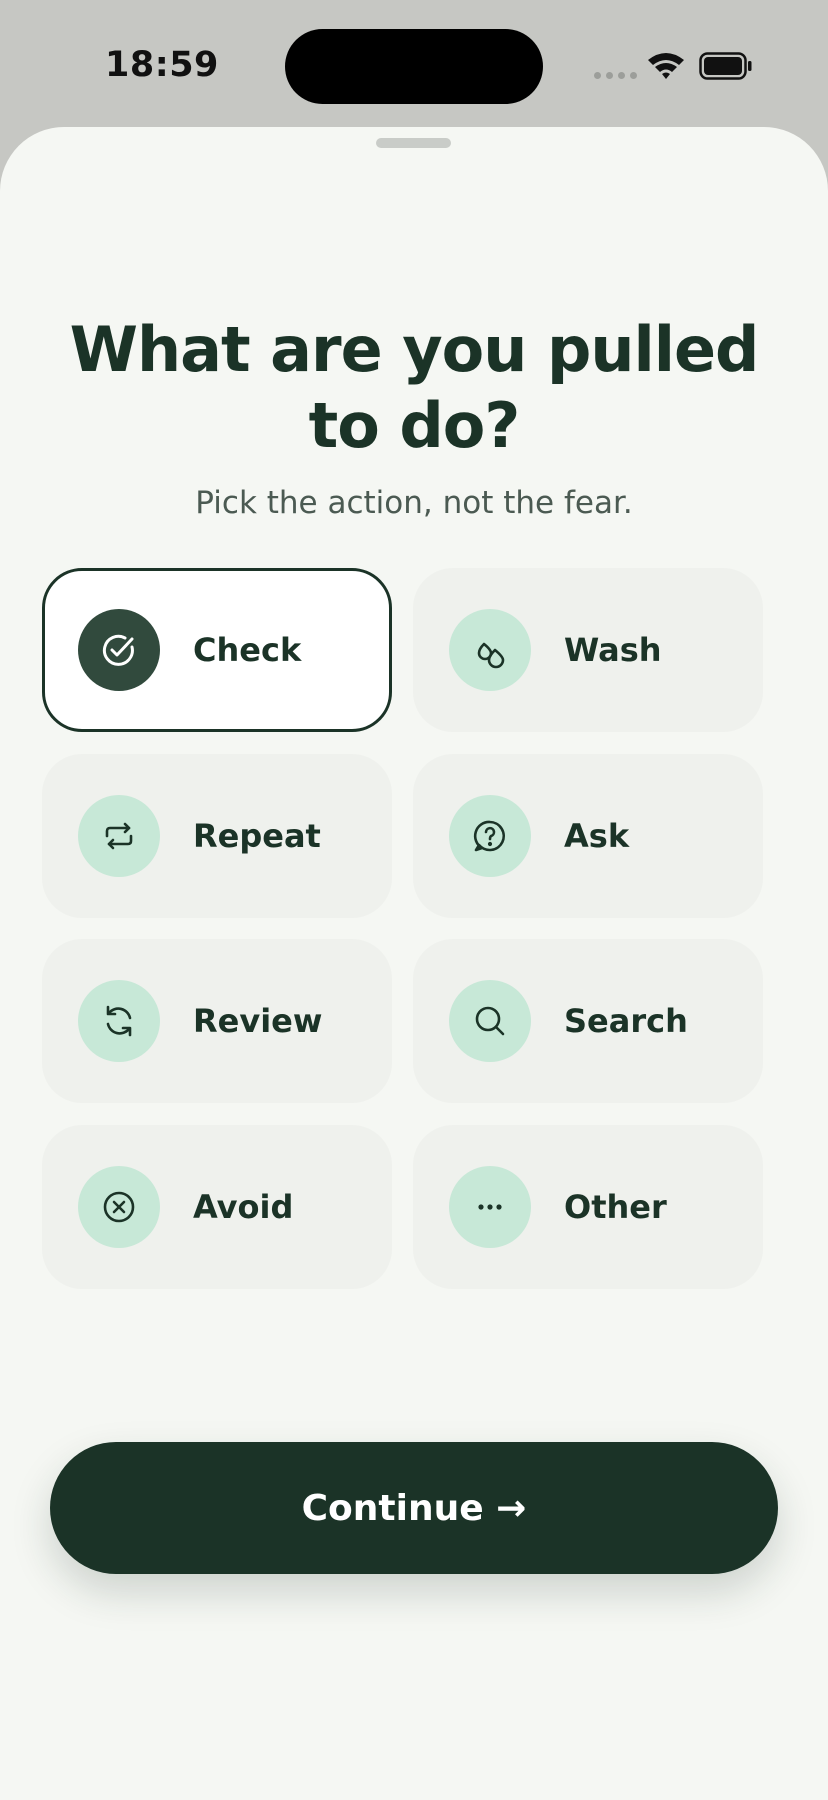 The image size is (828, 1800). I want to click on option-ask: Ask, so click(588, 836).